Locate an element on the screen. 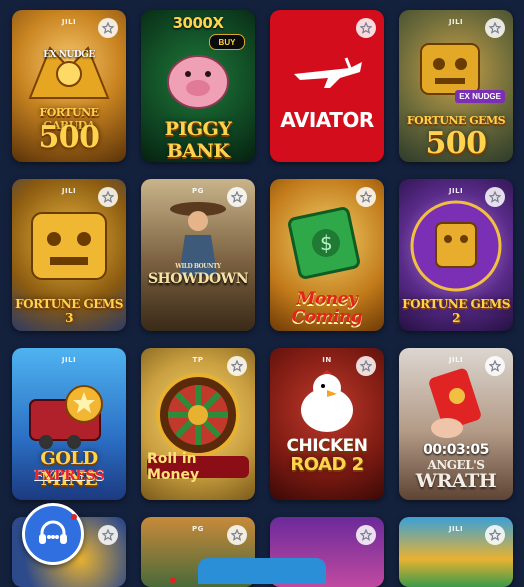 The height and width of the screenshot is (587, 524). game-subtitle: WILD BOUNTY is located at coordinates (198, 266).